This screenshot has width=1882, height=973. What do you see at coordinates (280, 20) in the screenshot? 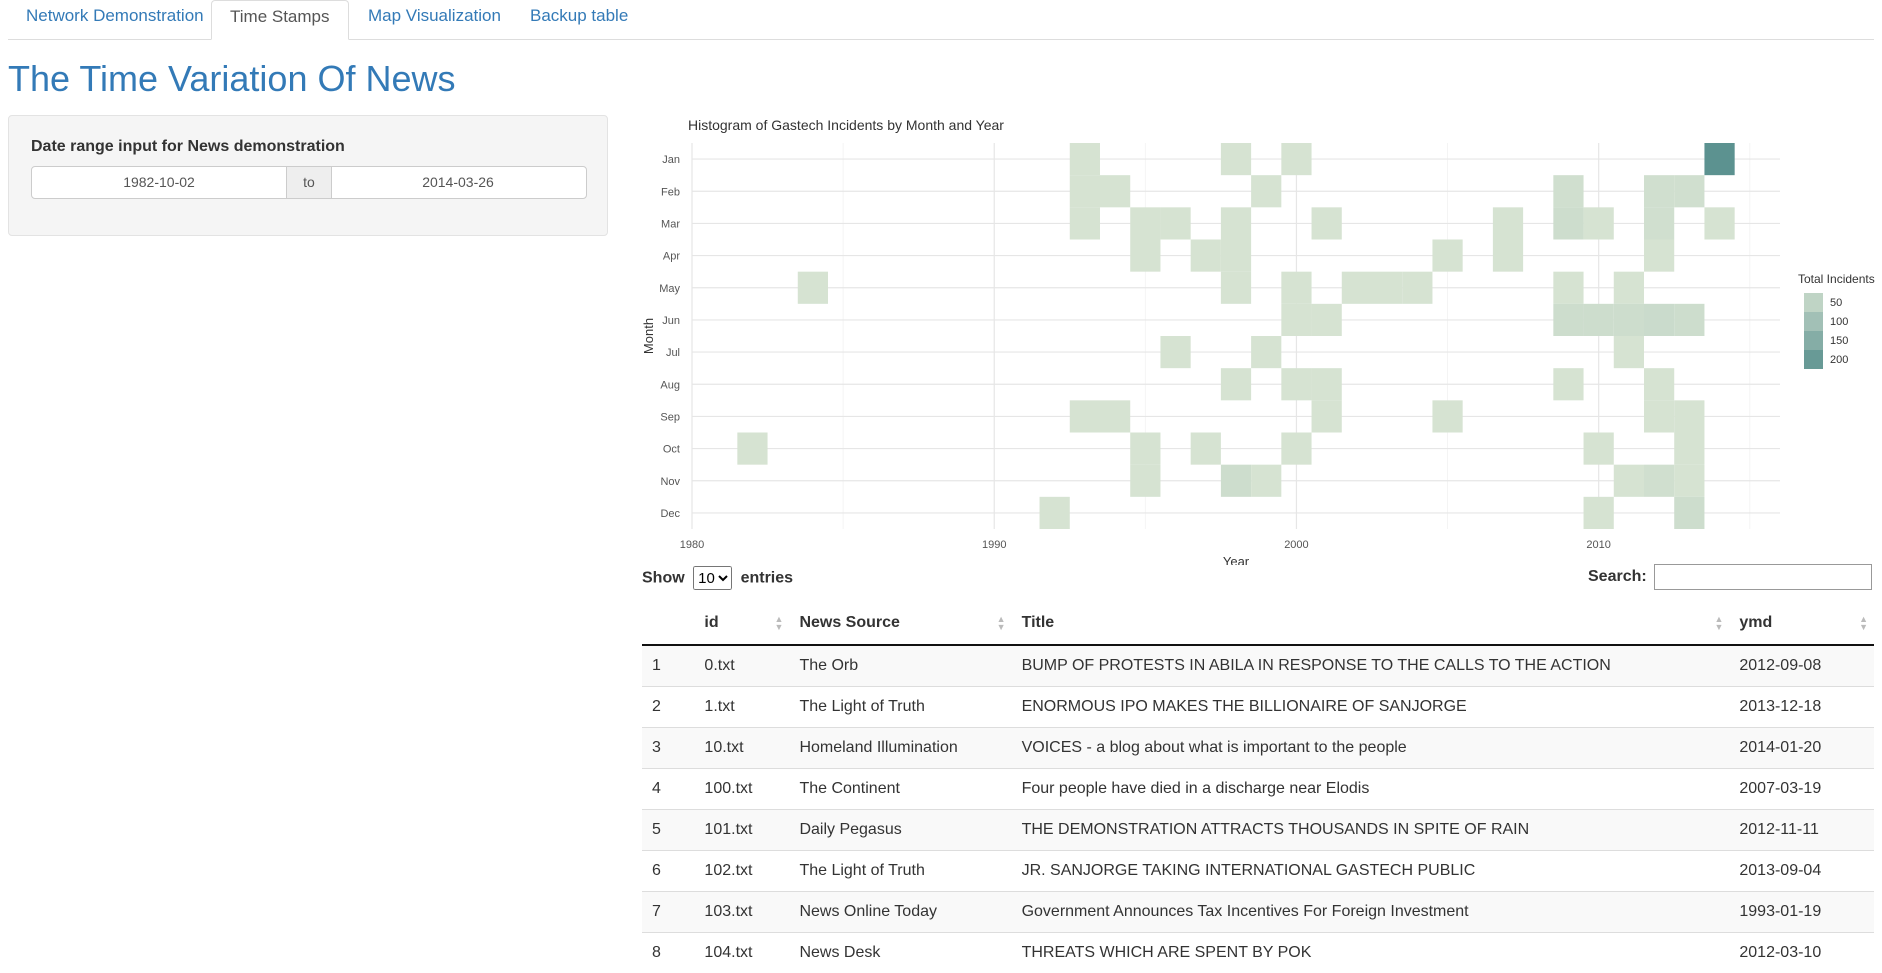
I see `tab-time-stamps: Time Stamps` at bounding box center [280, 20].